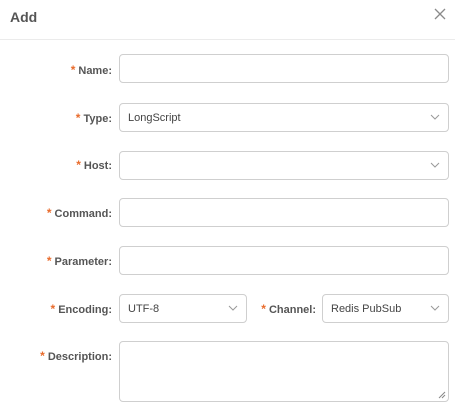 This screenshot has height=413, width=455. I want to click on host-select, so click(284, 165).